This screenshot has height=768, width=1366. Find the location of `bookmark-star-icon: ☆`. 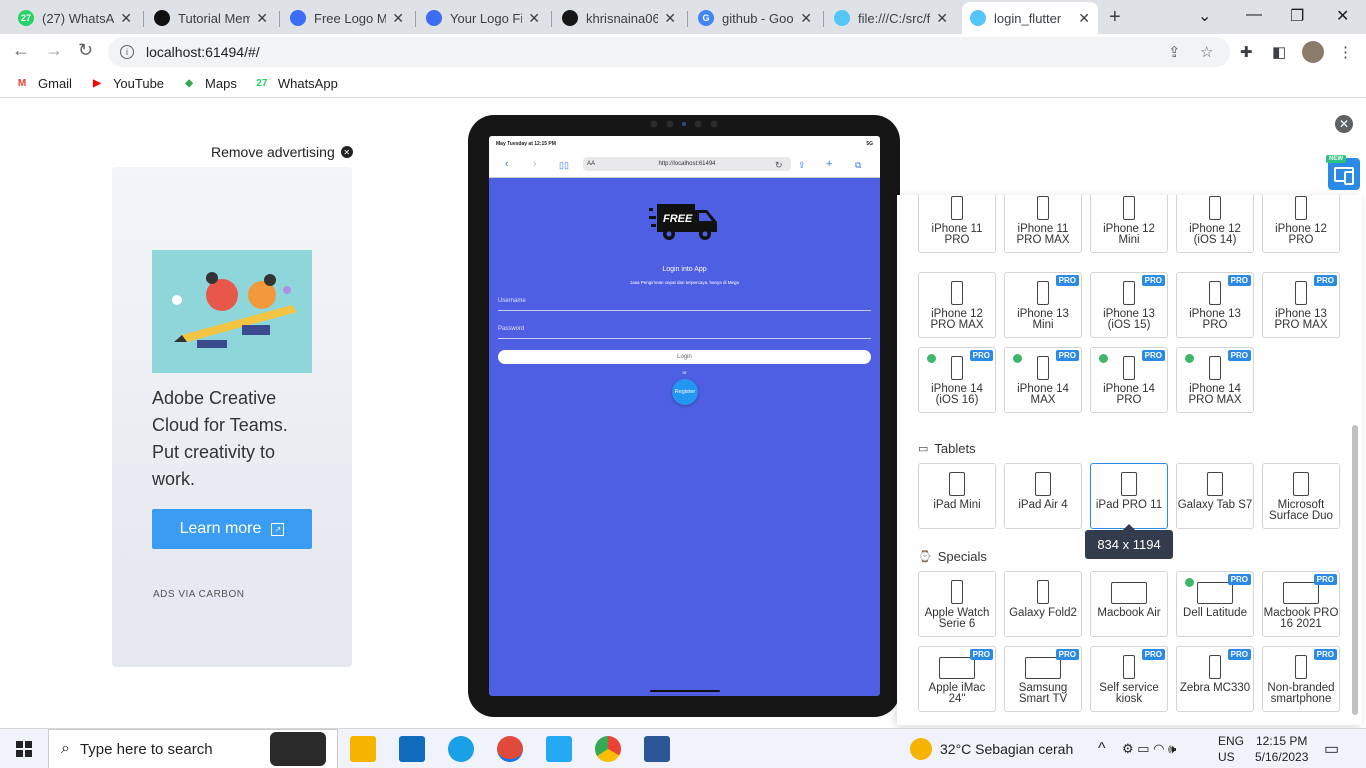

bookmark-star-icon: ☆ is located at coordinates (1206, 52).